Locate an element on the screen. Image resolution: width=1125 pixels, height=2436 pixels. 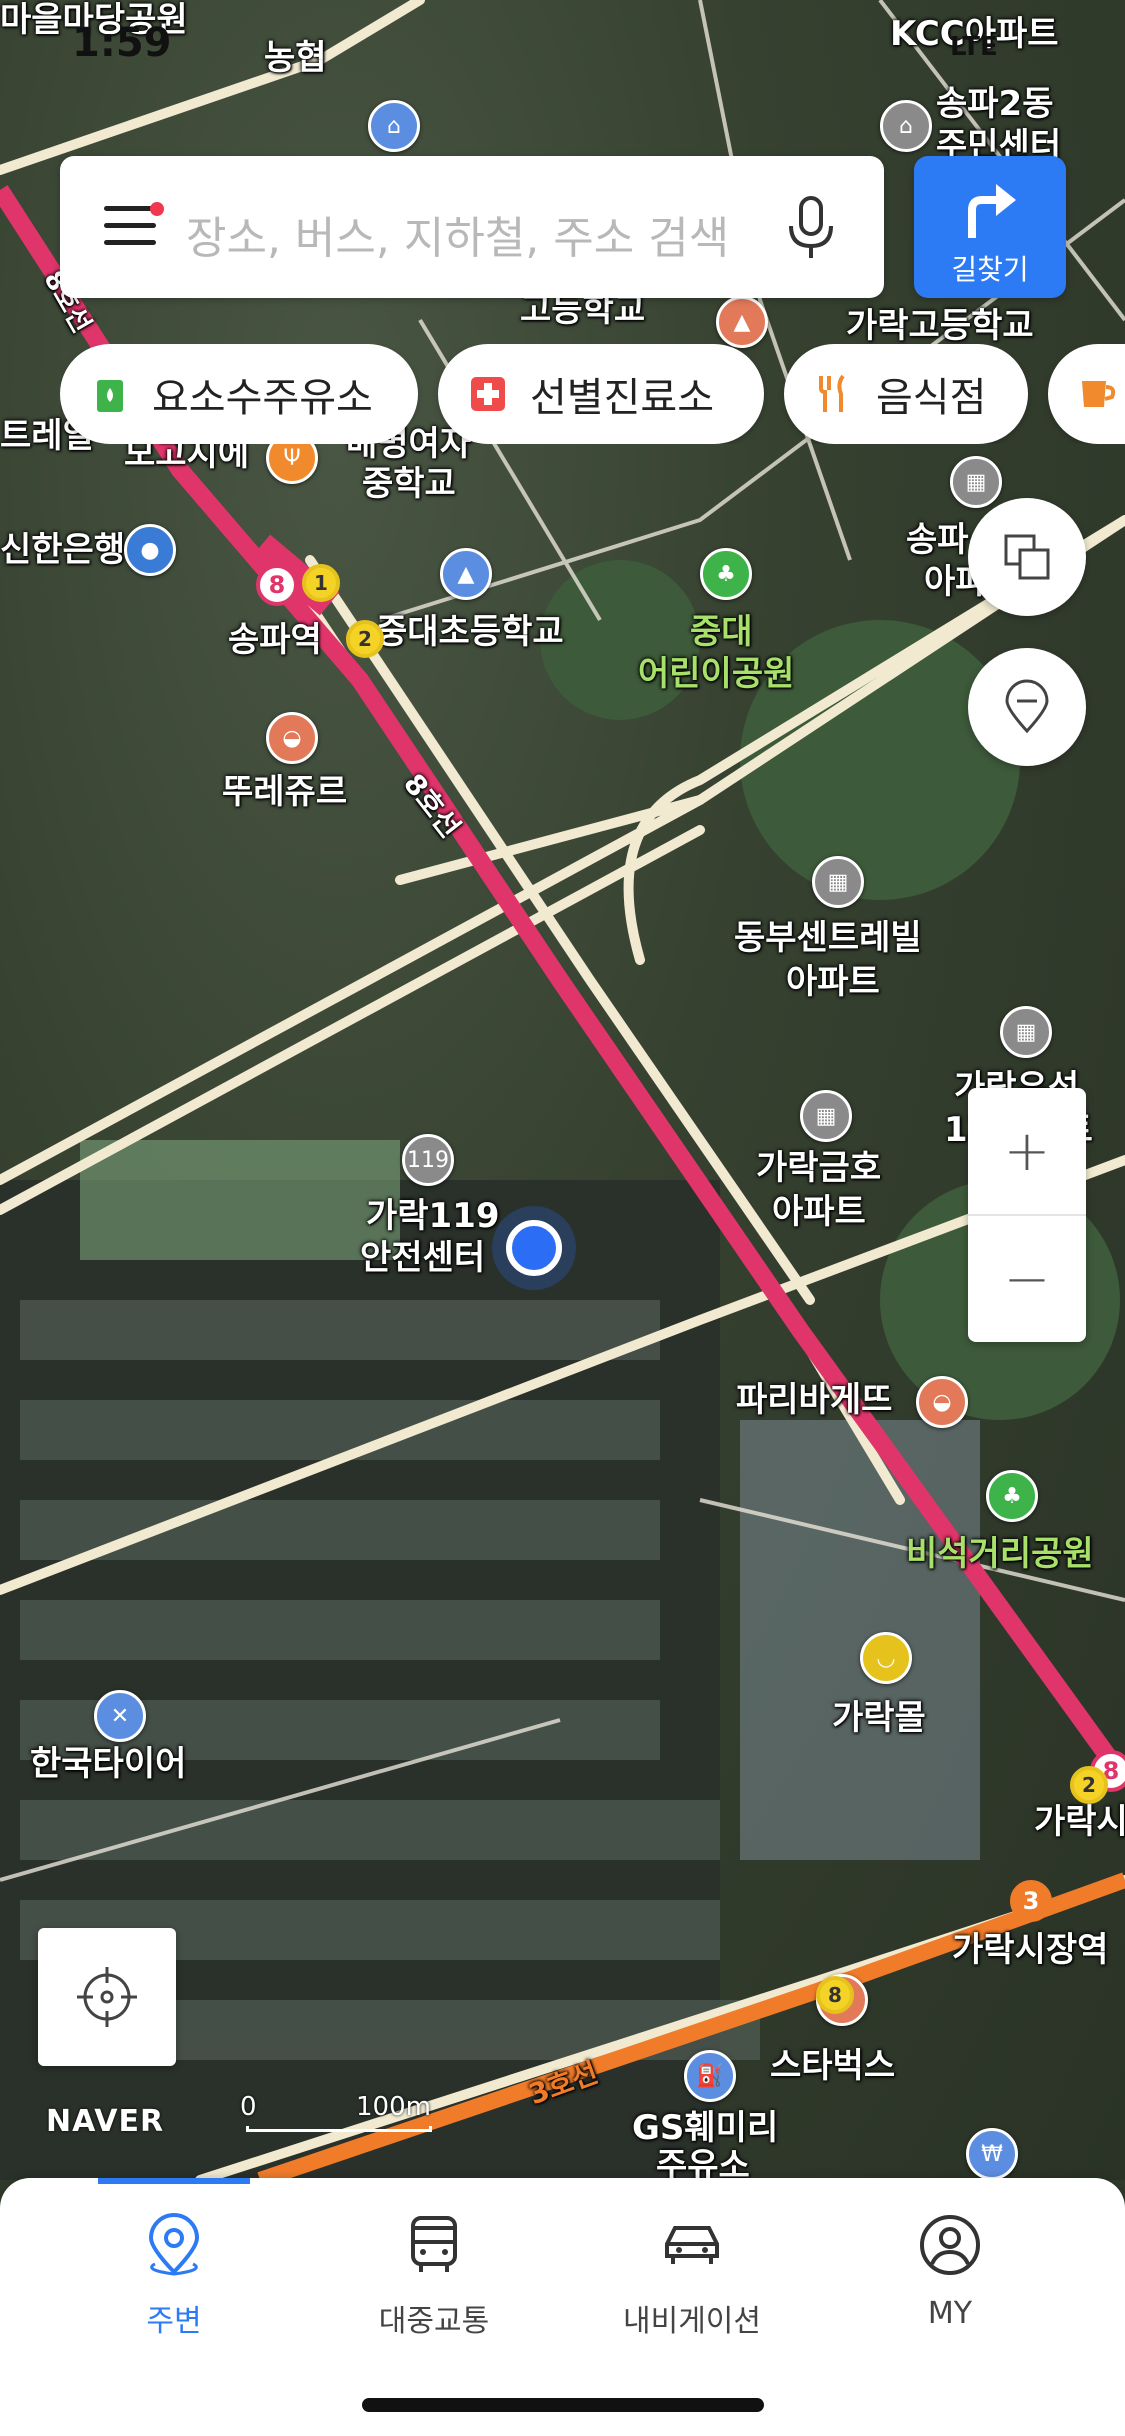
map-label: 가락고등학교 is located at coordinates (940, 326).